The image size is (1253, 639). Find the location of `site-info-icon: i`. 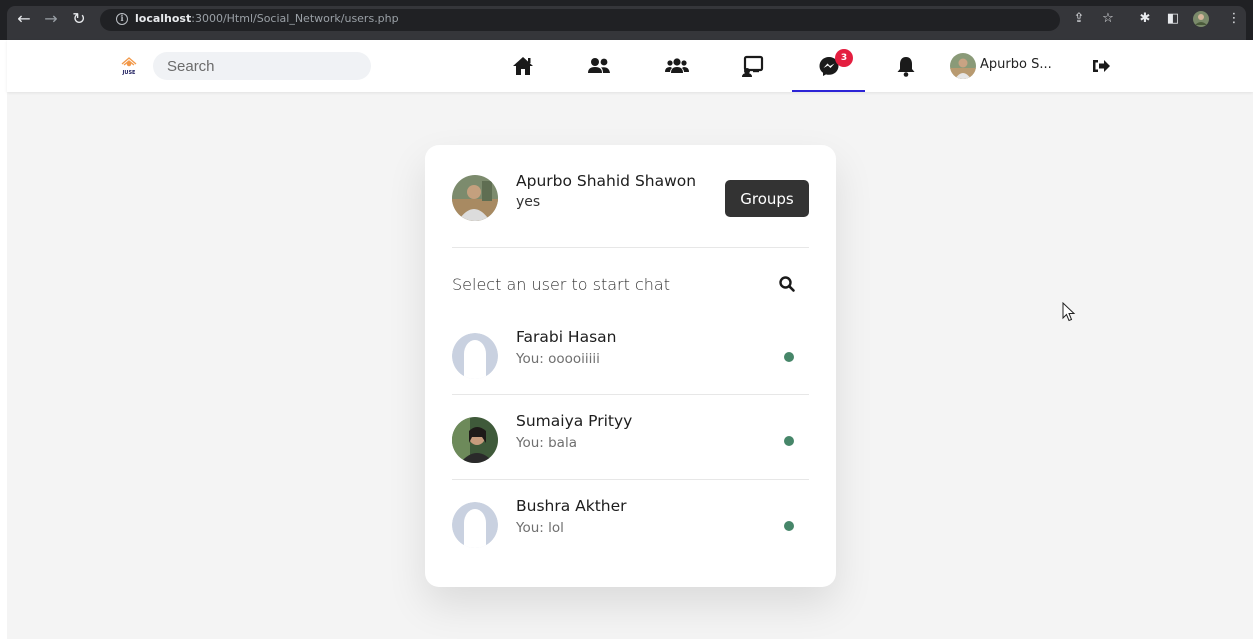

site-info-icon: i is located at coordinates (122, 19).